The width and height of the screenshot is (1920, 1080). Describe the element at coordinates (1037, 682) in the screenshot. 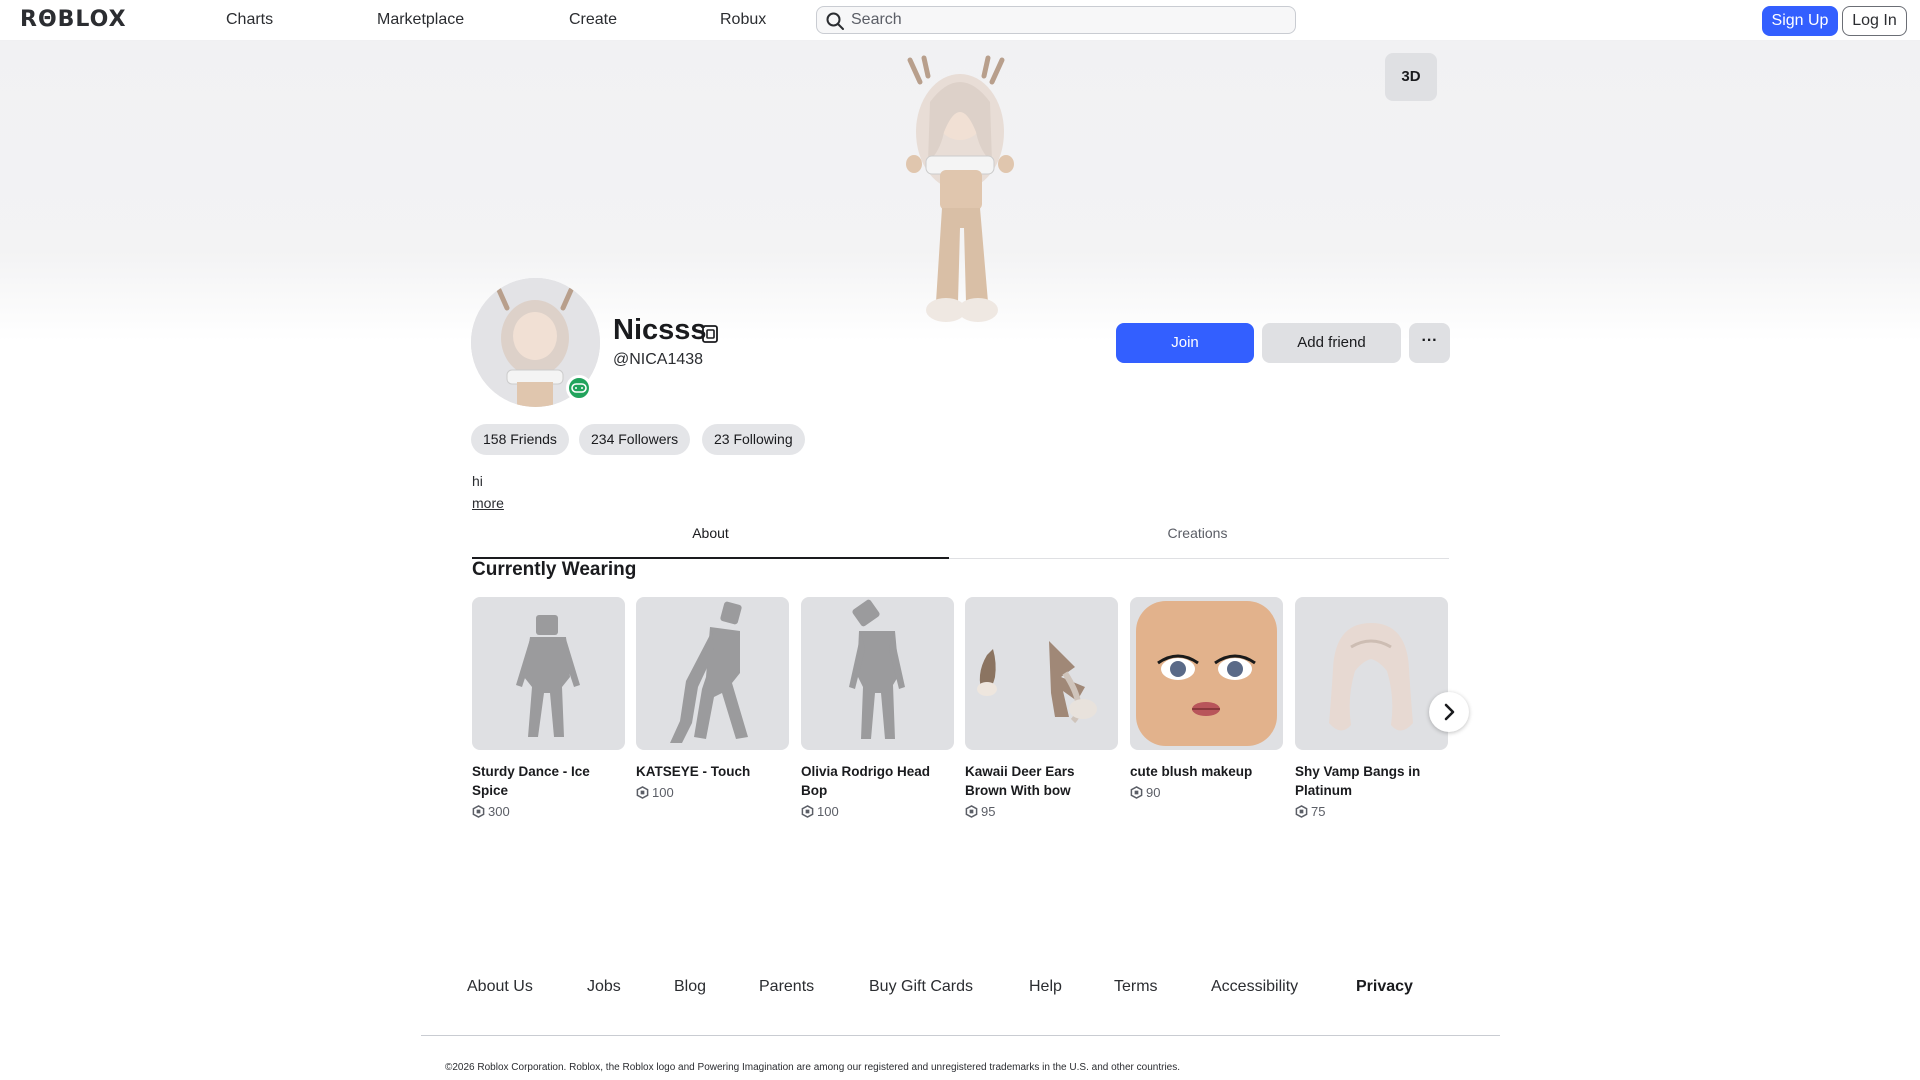

I see `deer-ears-icon` at that location.